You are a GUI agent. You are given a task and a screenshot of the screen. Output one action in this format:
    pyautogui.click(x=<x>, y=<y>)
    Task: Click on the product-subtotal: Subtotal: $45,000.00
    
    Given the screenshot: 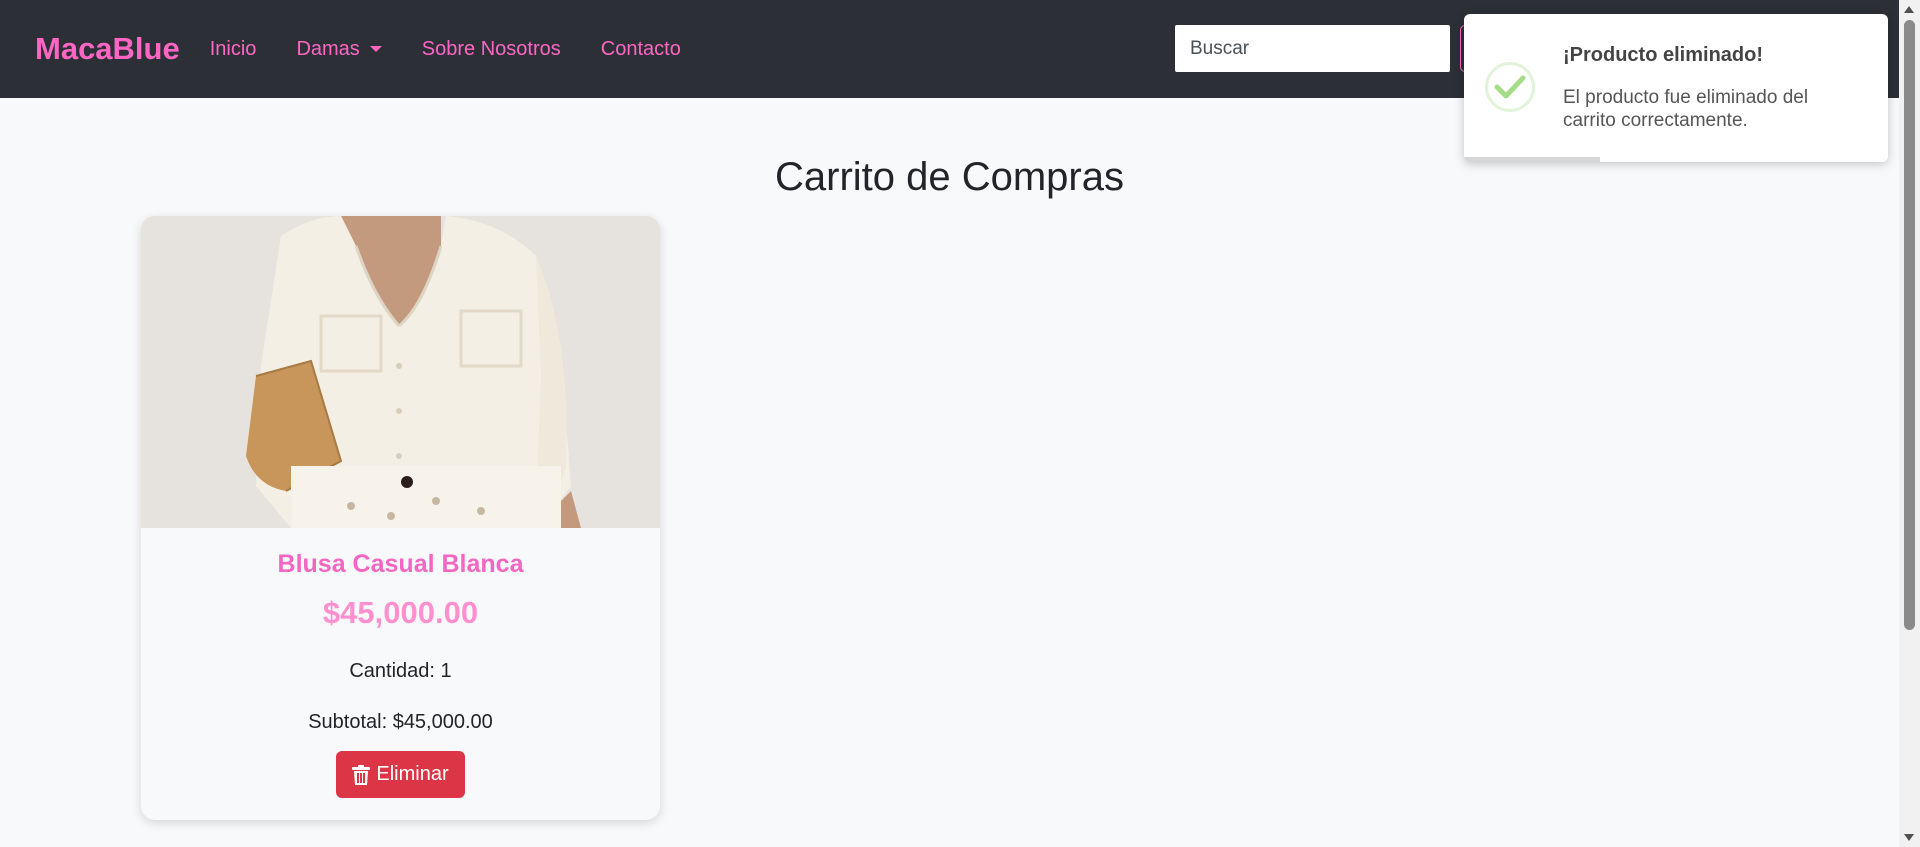 What is the action you would take?
    pyautogui.click(x=400, y=722)
    